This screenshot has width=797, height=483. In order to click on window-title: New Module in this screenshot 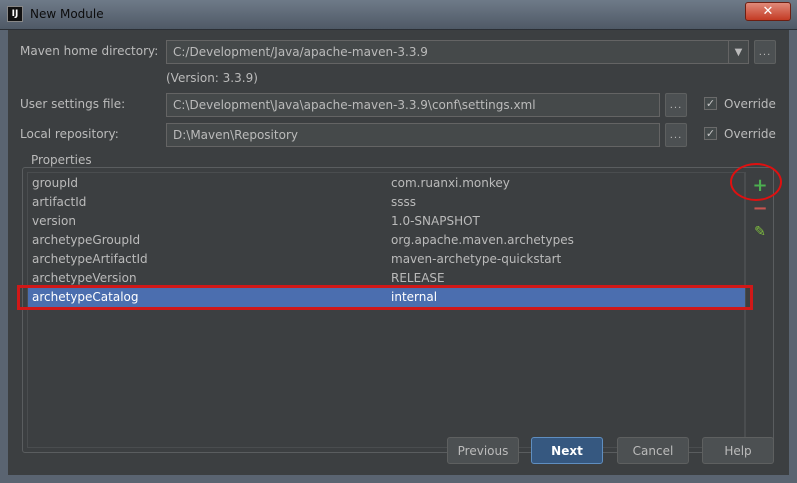, I will do `click(67, 14)`.